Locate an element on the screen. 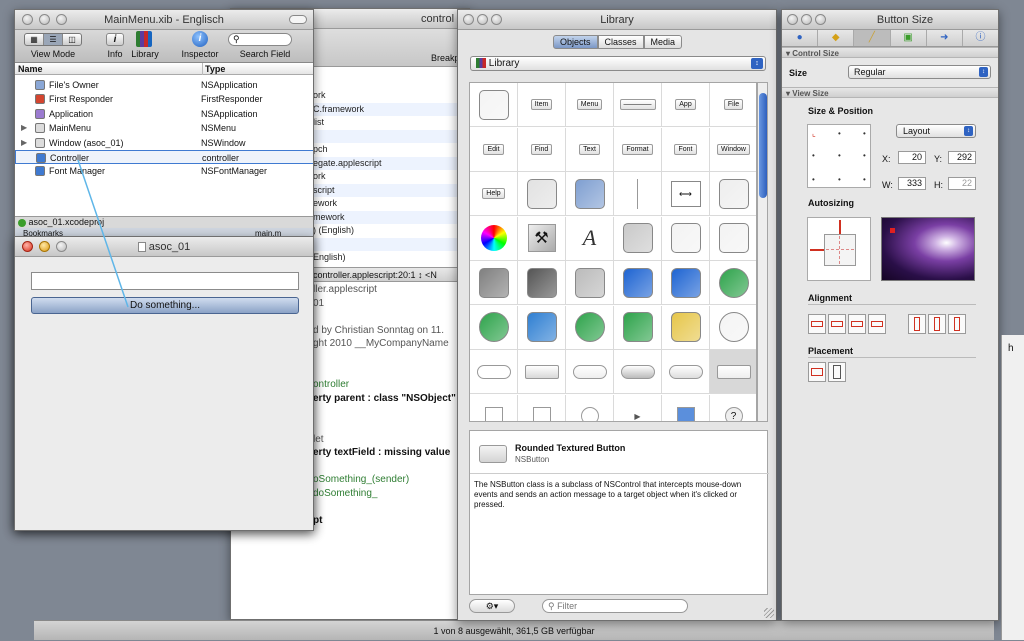  help-button-icon: ? is located at coordinates (733, 414).